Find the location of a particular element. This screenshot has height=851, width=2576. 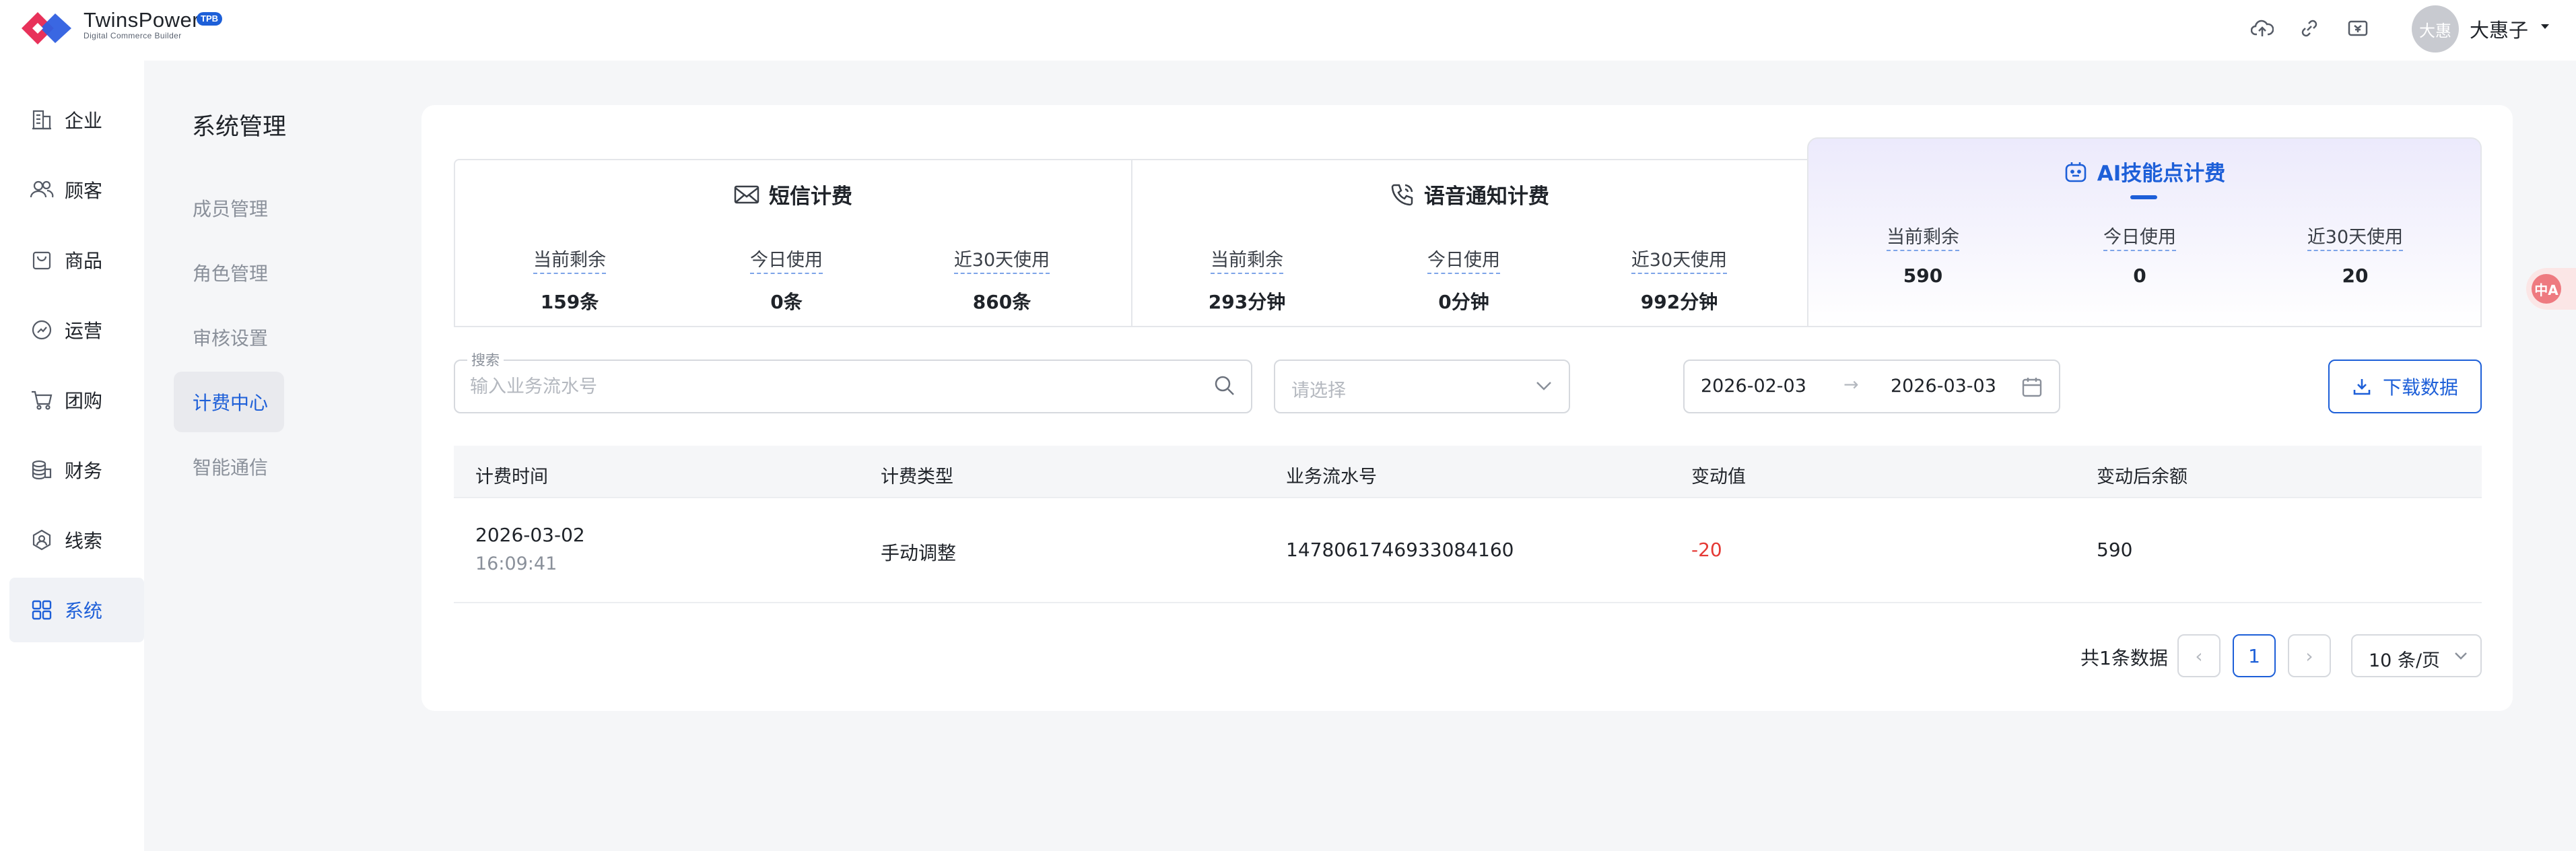

sms-30days: 近30天使用 860条 is located at coordinates (1002, 280).